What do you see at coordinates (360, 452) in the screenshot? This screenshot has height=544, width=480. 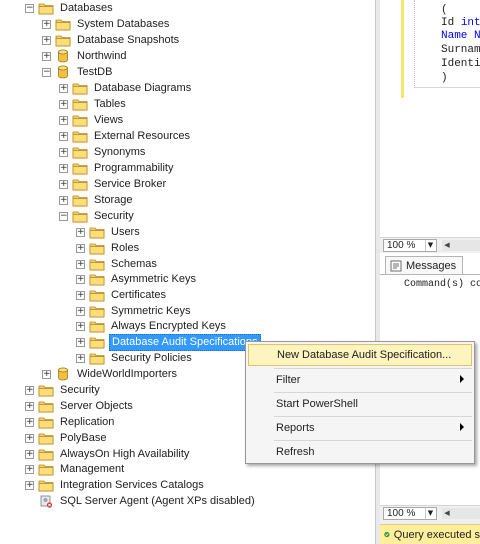 I see `menu-item-refresh: Refresh` at bounding box center [360, 452].